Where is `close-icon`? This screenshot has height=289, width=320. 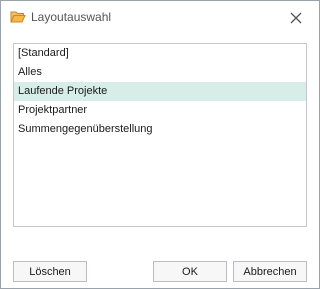
close-icon is located at coordinates (296, 18).